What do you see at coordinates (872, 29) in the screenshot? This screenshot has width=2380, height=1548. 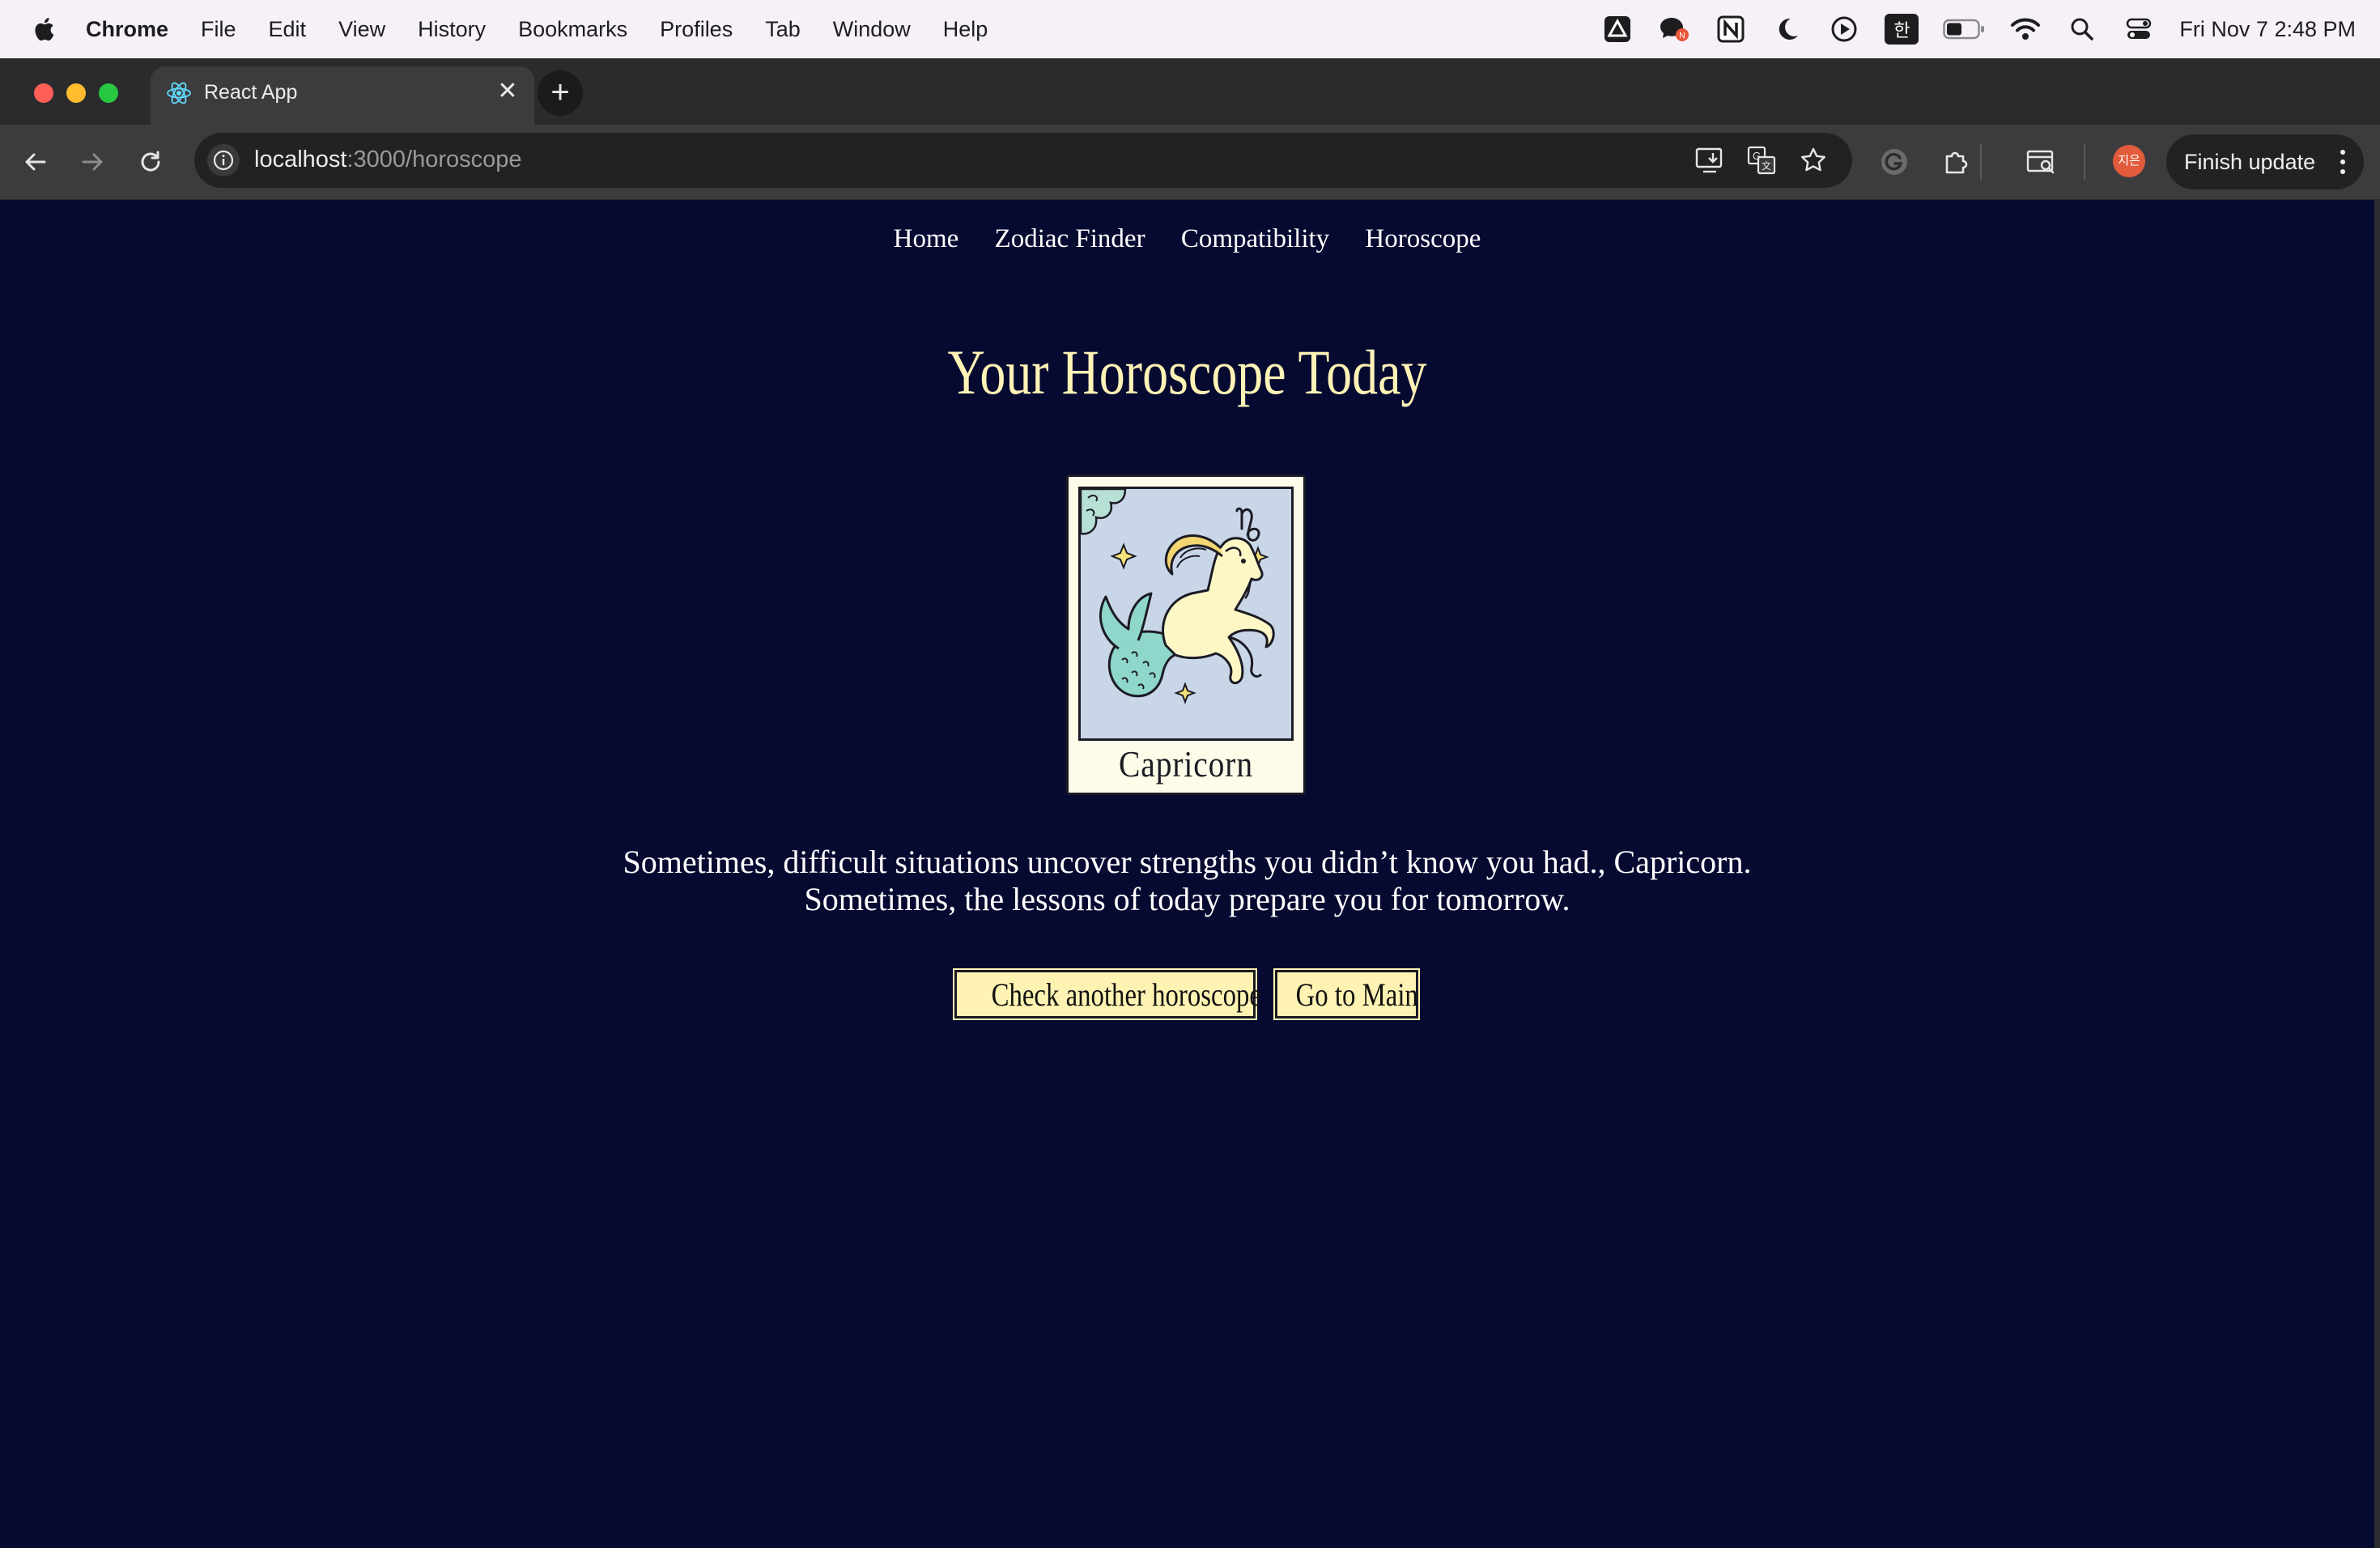 I see `menu-window: Window` at bounding box center [872, 29].